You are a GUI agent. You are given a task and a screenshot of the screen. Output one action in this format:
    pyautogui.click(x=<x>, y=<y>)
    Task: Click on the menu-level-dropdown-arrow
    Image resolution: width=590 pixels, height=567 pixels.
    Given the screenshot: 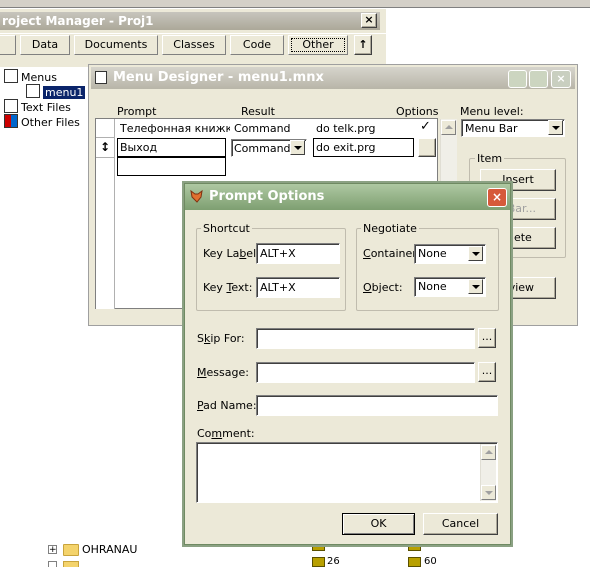 What is the action you would take?
    pyautogui.click(x=555, y=127)
    